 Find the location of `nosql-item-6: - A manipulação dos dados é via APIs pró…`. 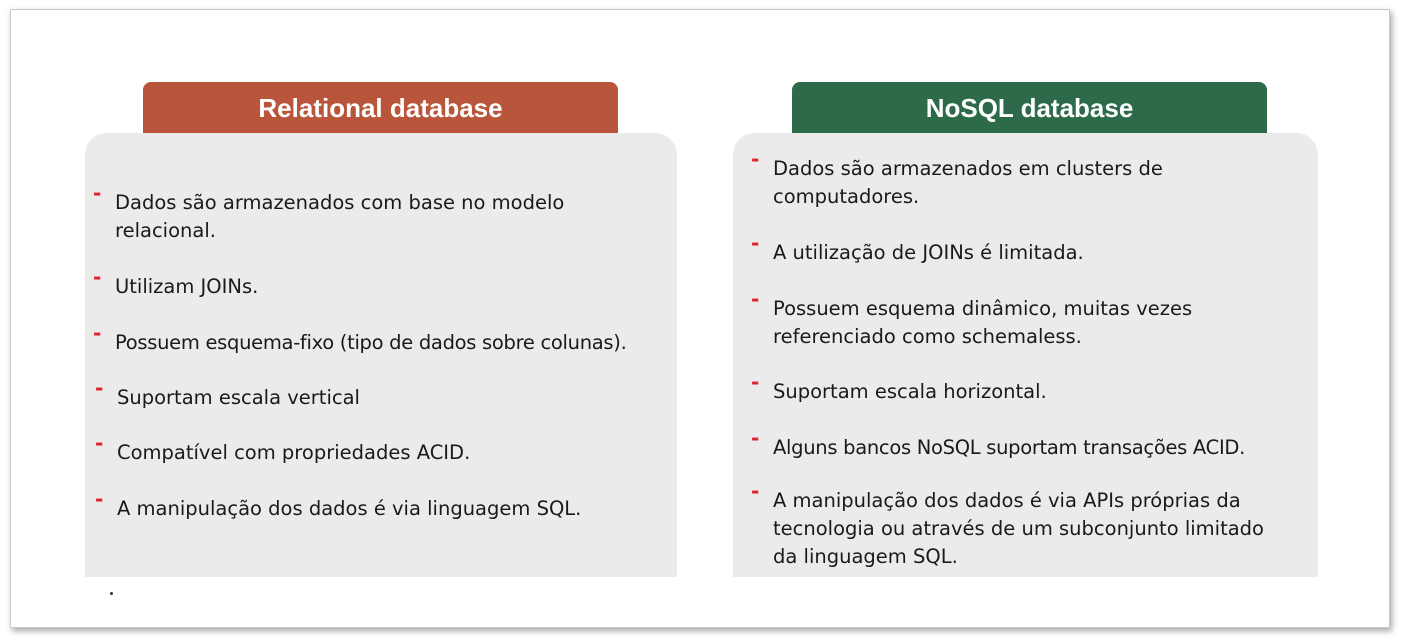

nosql-item-6: - A manipulação dos dados é via APIs pró… is located at coordinates (1031, 526).